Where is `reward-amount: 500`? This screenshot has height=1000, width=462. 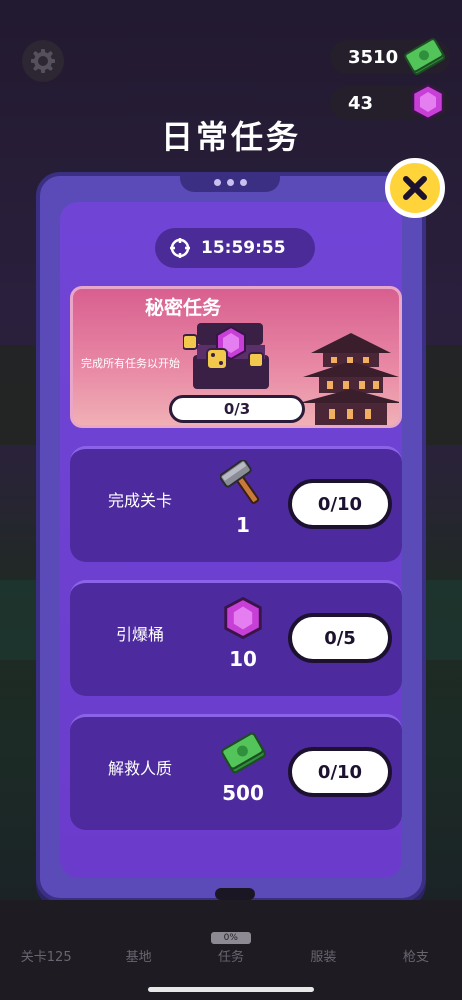
reward-amount: 500 is located at coordinates (243, 793).